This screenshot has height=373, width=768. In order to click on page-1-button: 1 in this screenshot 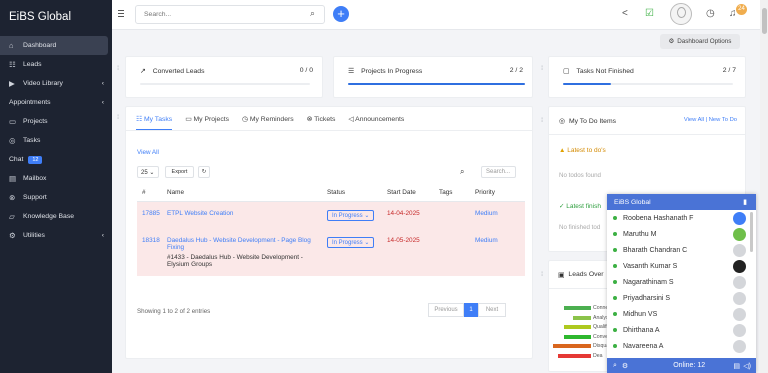, I will do `click(471, 310)`.